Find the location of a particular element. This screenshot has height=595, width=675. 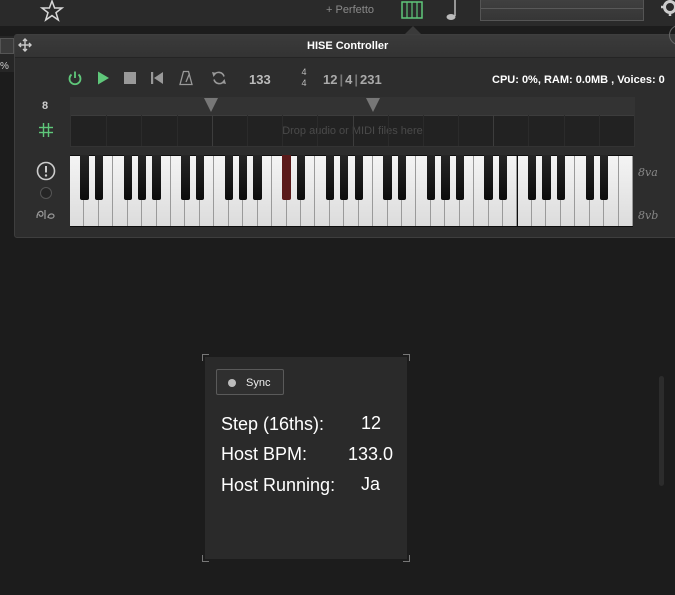

white-key is located at coordinates (625, 191).